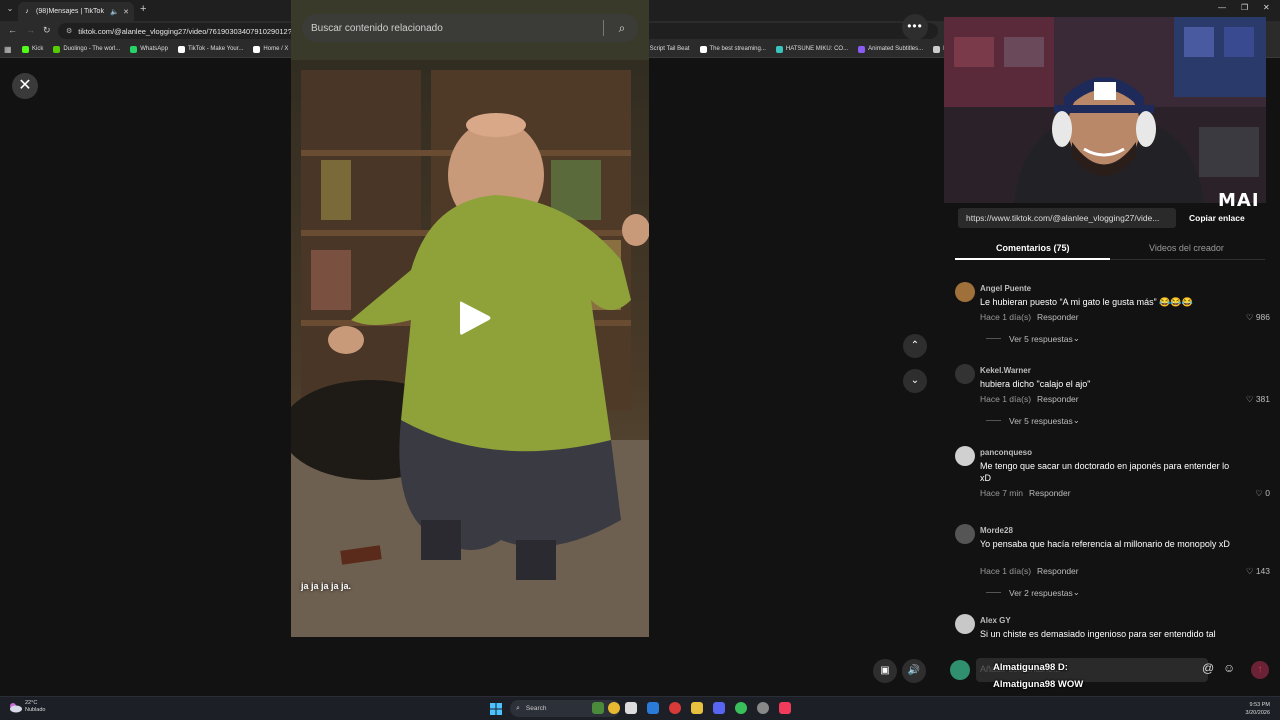 This screenshot has height=720, width=1280. Describe the element at coordinates (1005, 288) in the screenshot. I see `comment-author: Angel Puente` at that location.